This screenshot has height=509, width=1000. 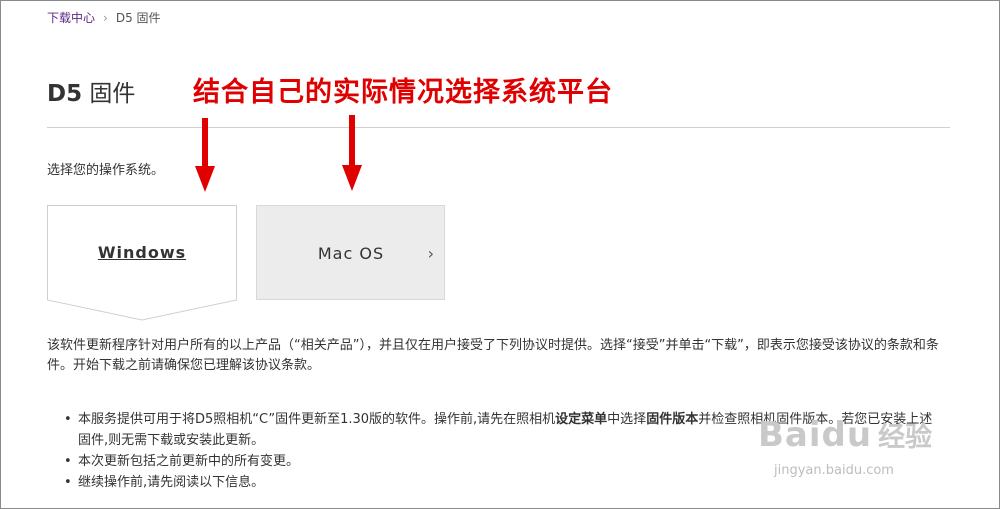 What do you see at coordinates (834, 470) in the screenshot?
I see `watermark-url: jingyan.baidu.com` at bounding box center [834, 470].